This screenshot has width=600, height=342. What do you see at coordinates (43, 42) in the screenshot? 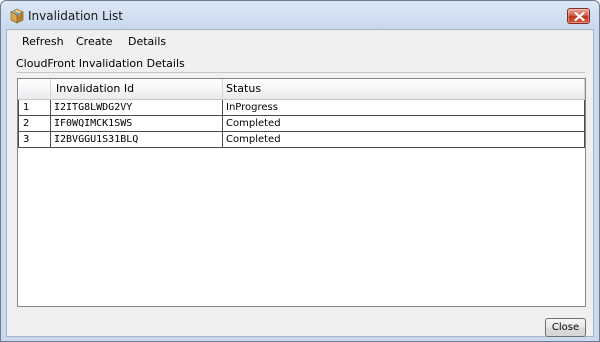
I see `menu-refresh: Refresh` at bounding box center [43, 42].